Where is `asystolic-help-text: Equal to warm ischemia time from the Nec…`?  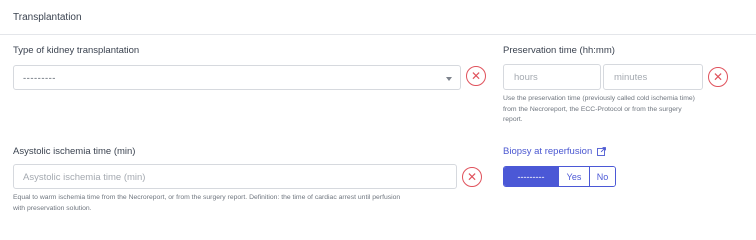
asystolic-help-text: Equal to warm ischemia time from the Nec… is located at coordinates (207, 203).